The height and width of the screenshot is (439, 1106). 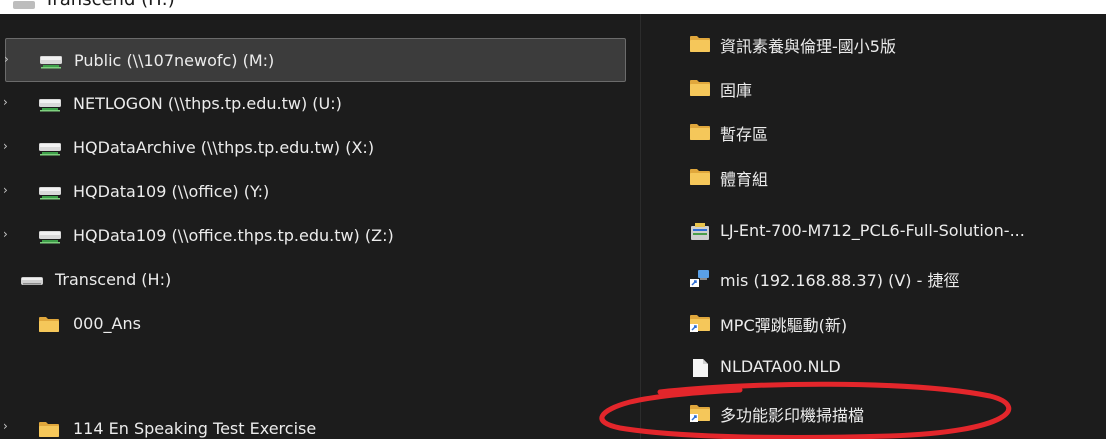 I want to click on nav-item-label: 114 En Speaking Test Exercise, so click(x=195, y=428).